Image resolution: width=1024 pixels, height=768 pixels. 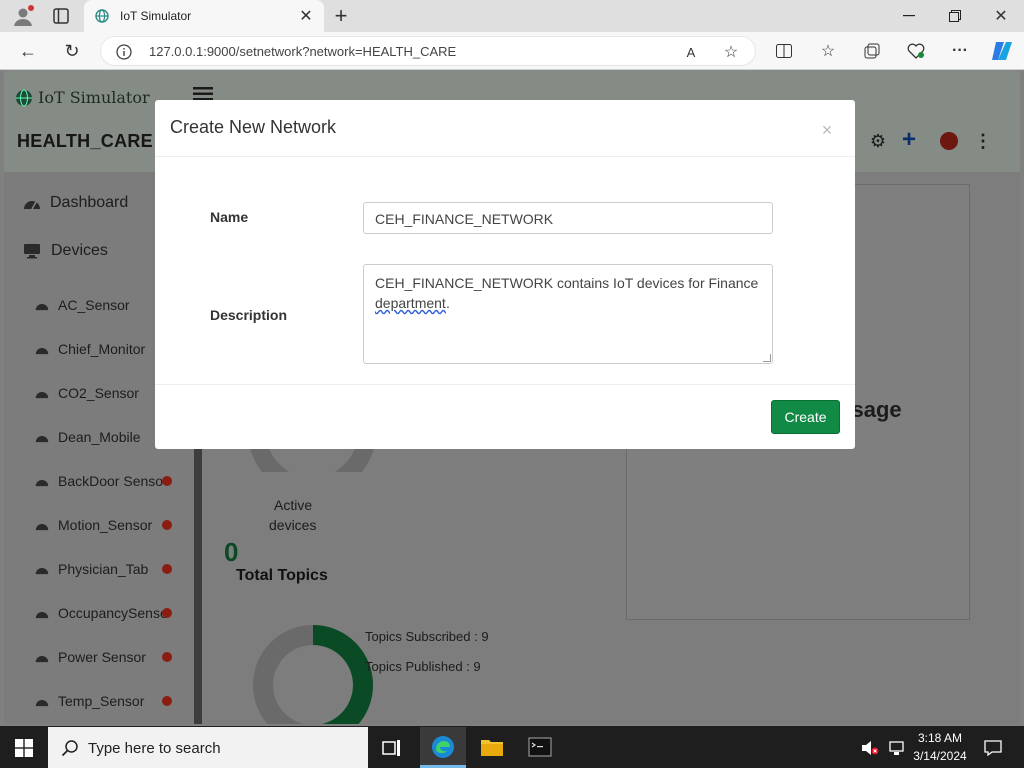 I want to click on modal-footer-divider, so click(x=505, y=384).